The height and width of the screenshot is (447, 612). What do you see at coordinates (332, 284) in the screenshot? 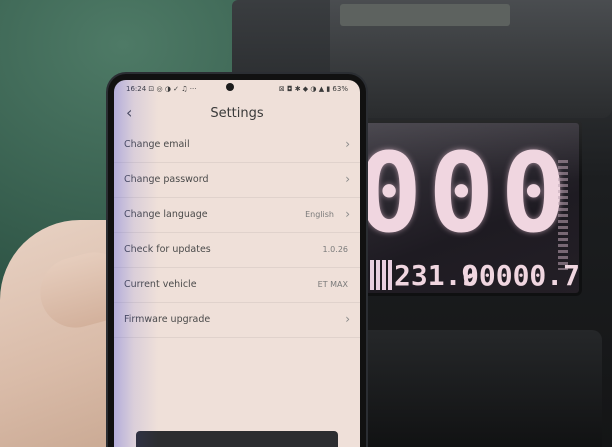
I see `settings-item-value: ET MAX` at bounding box center [332, 284].